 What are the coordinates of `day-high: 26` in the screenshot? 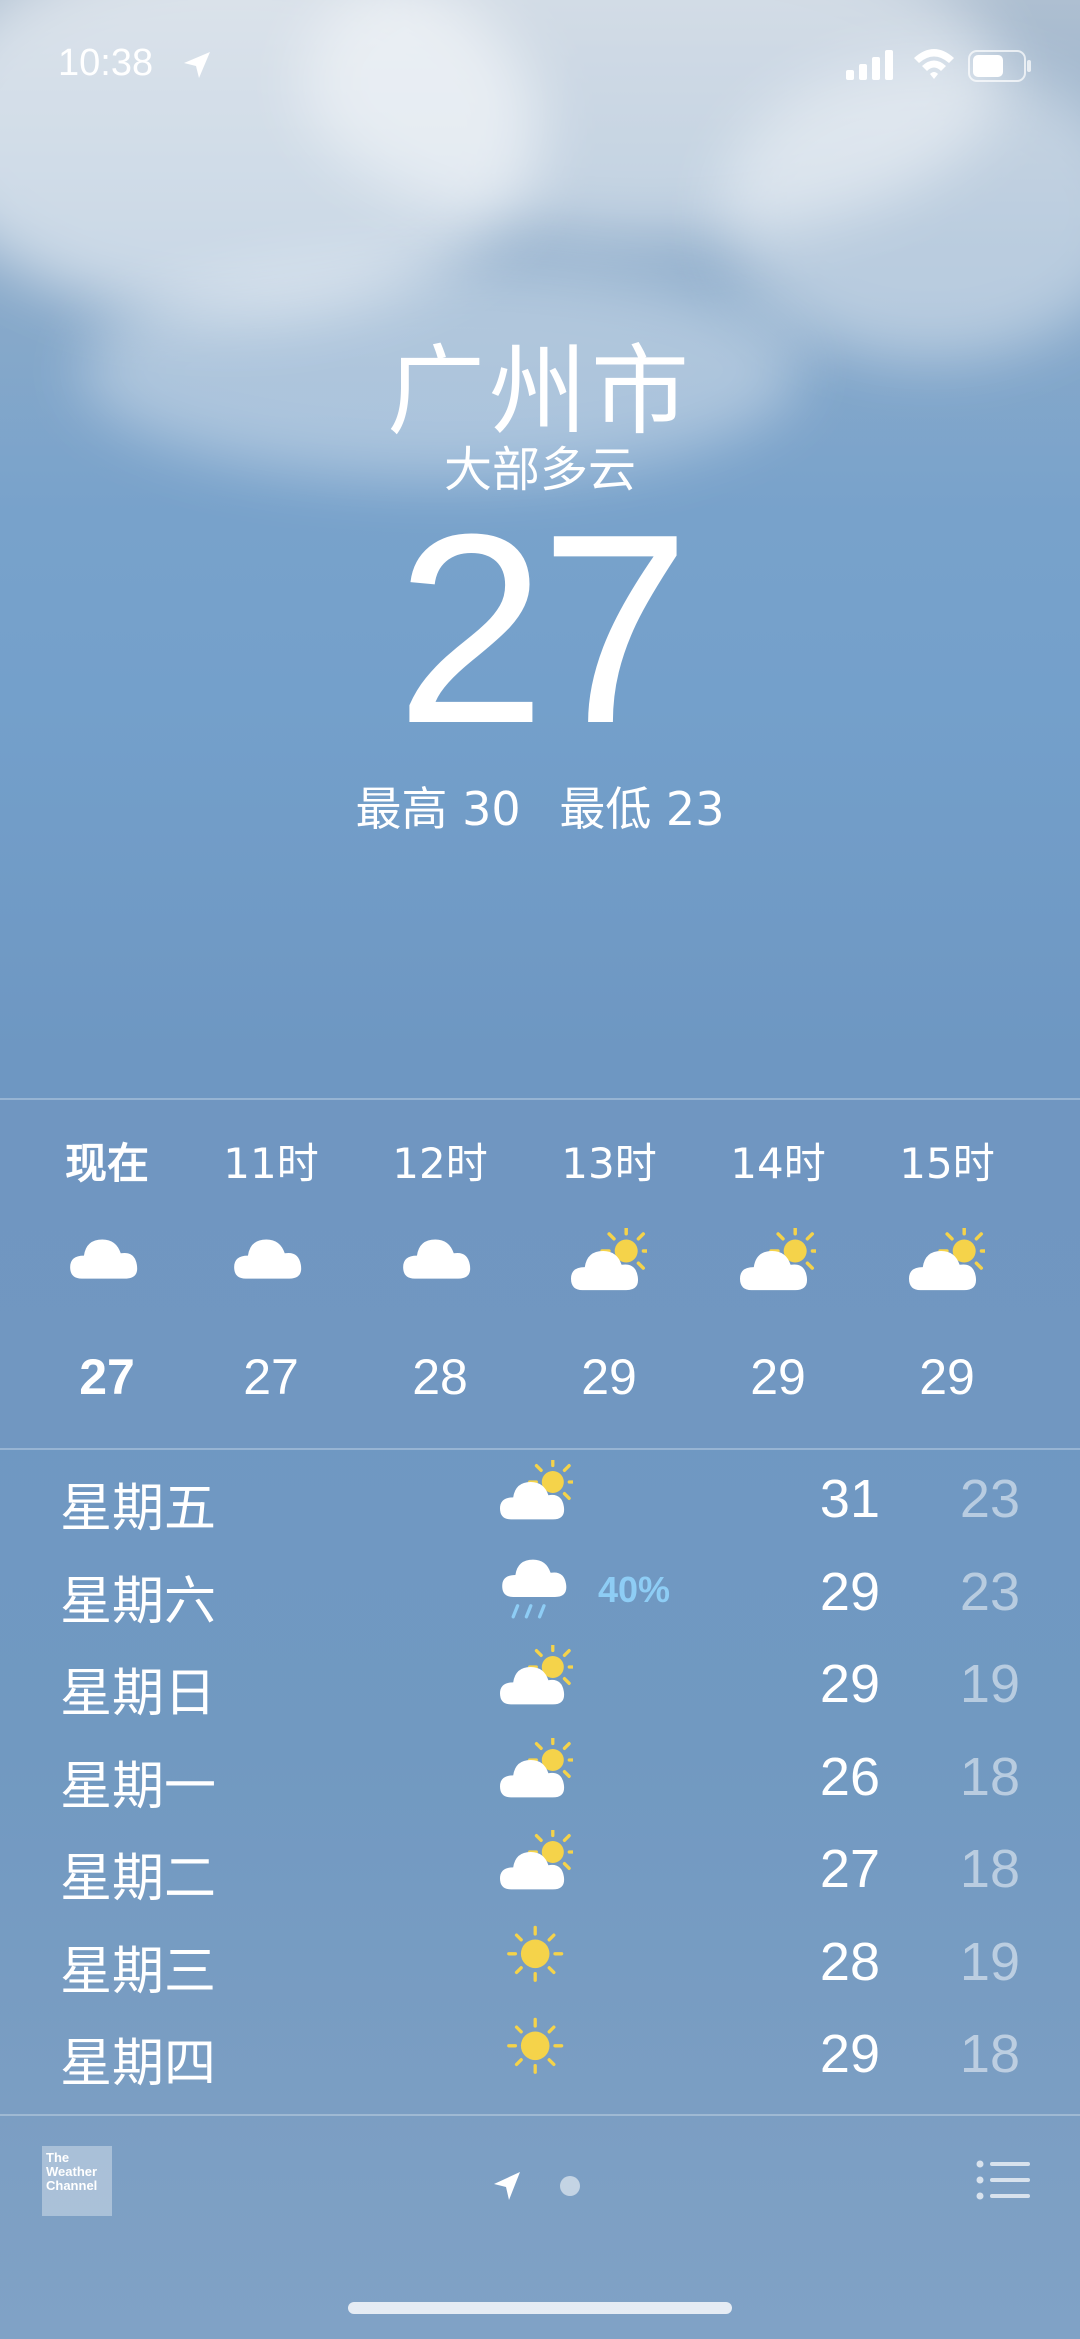 It's located at (849, 1776).